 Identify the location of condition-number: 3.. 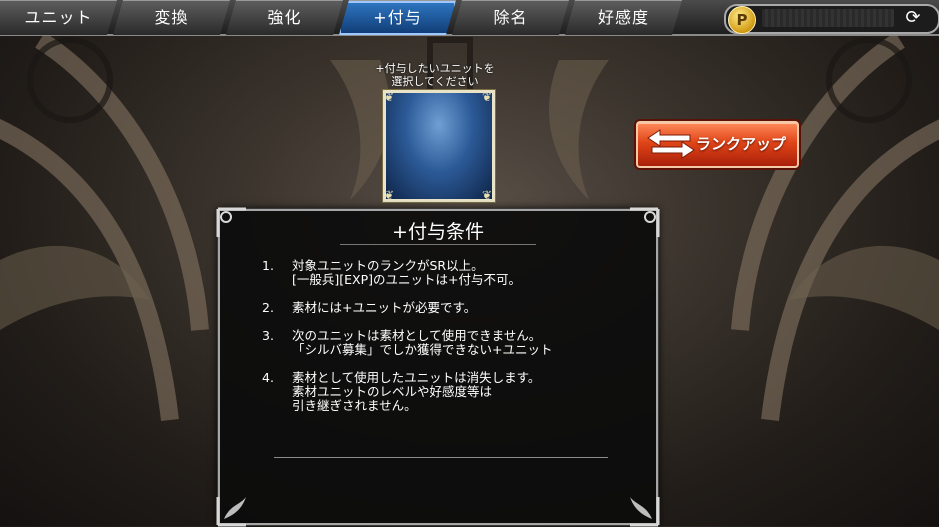
(268, 335).